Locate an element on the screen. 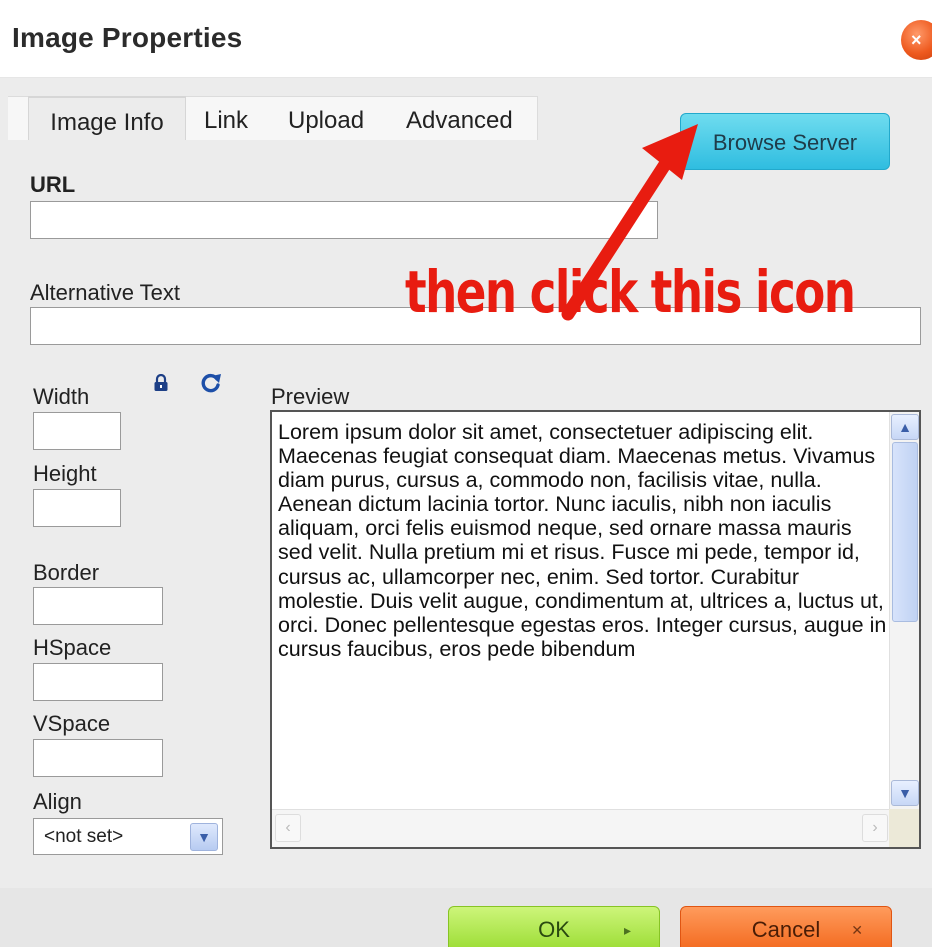 The image size is (932, 947). url-label: URL is located at coordinates (53, 184).